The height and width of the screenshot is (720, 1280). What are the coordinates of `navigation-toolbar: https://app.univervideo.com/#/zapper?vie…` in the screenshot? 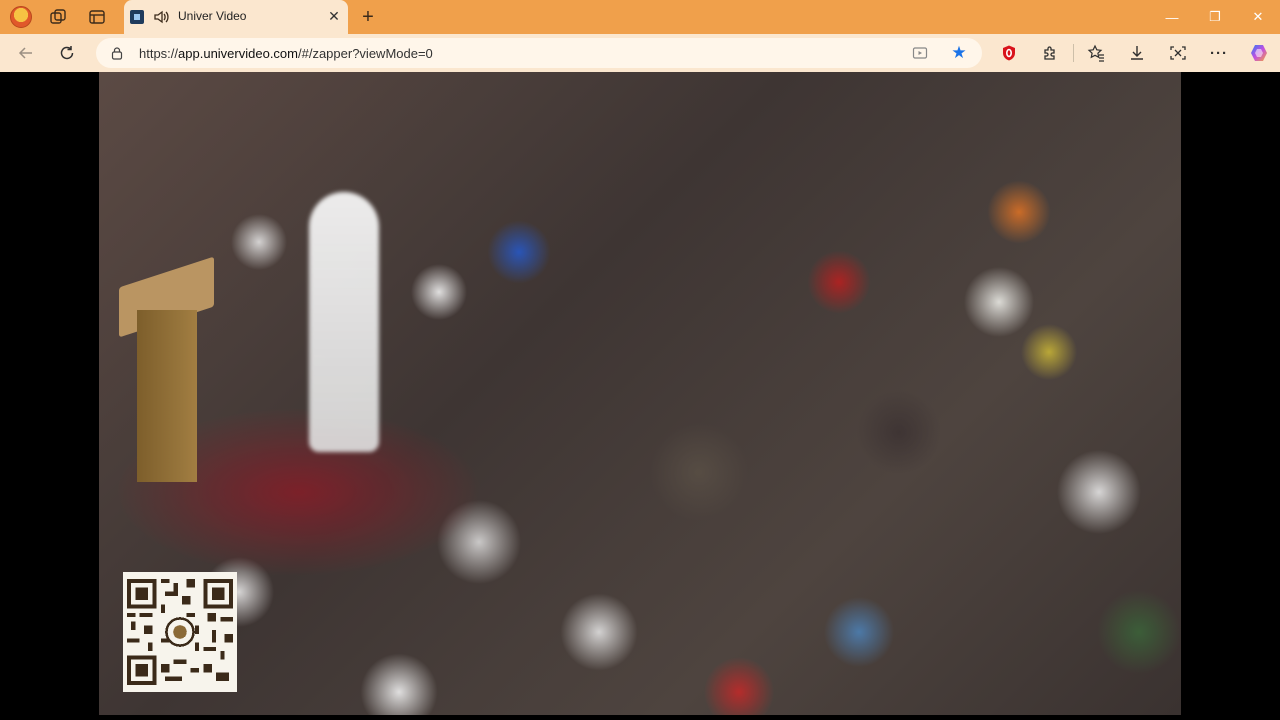 It's located at (640, 53).